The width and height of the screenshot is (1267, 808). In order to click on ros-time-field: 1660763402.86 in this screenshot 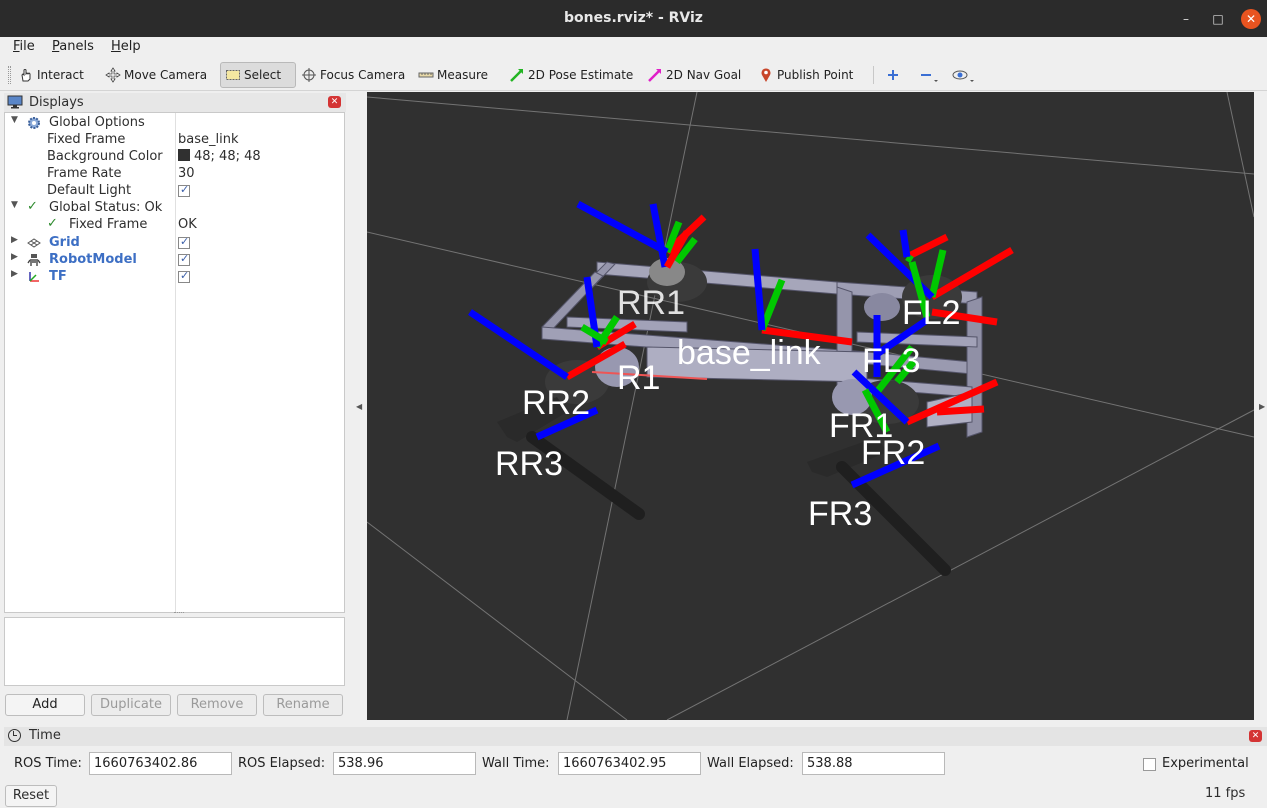, I will do `click(160, 763)`.